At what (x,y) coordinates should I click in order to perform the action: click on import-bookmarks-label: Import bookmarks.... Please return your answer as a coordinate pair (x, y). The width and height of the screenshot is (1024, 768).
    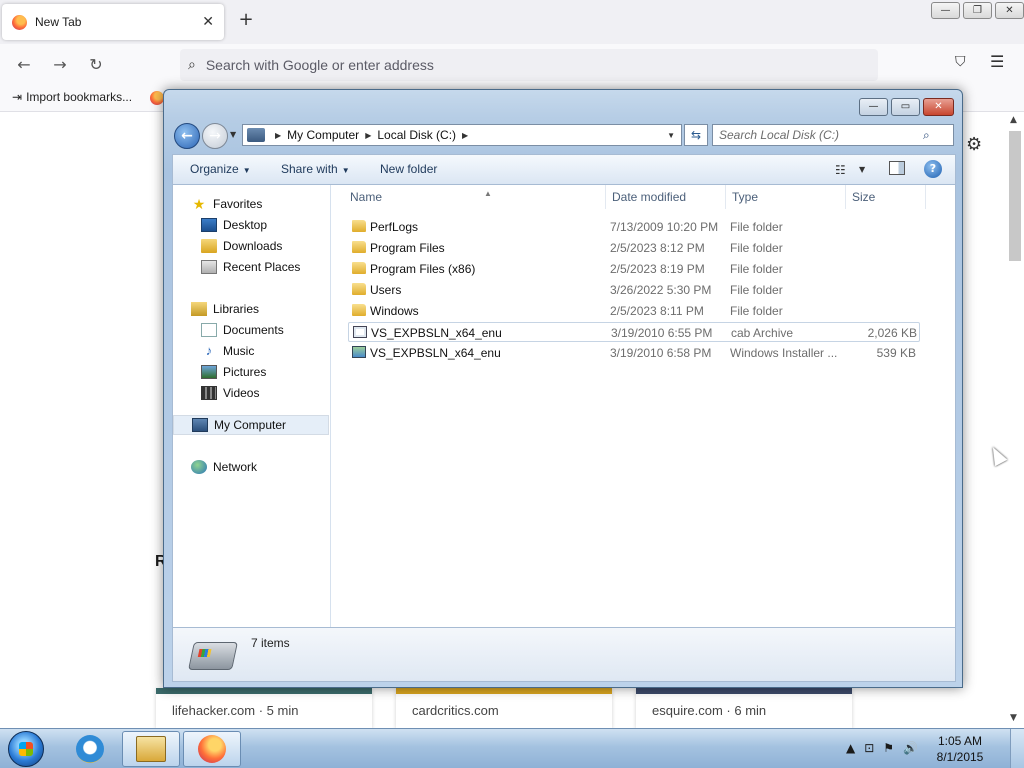
    Looking at the image, I should click on (79, 97).